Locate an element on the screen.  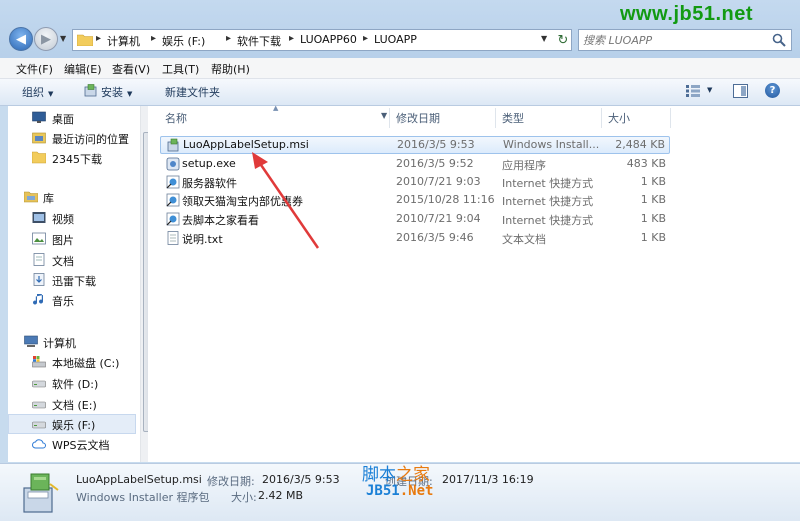
file-row-server-software: 服务器软件 2010/7/21 9:03 Internet 快捷方式 1 KB is located at coordinates (415, 182).